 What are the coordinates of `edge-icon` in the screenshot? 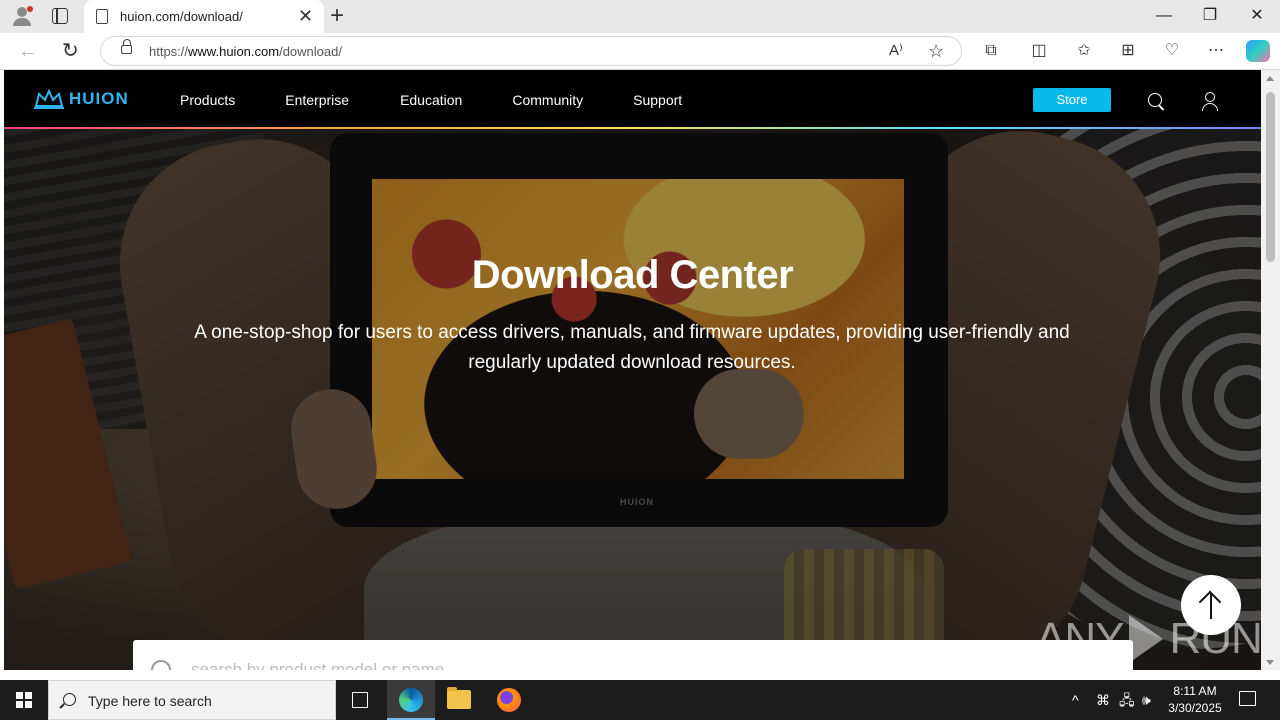 It's located at (411, 700).